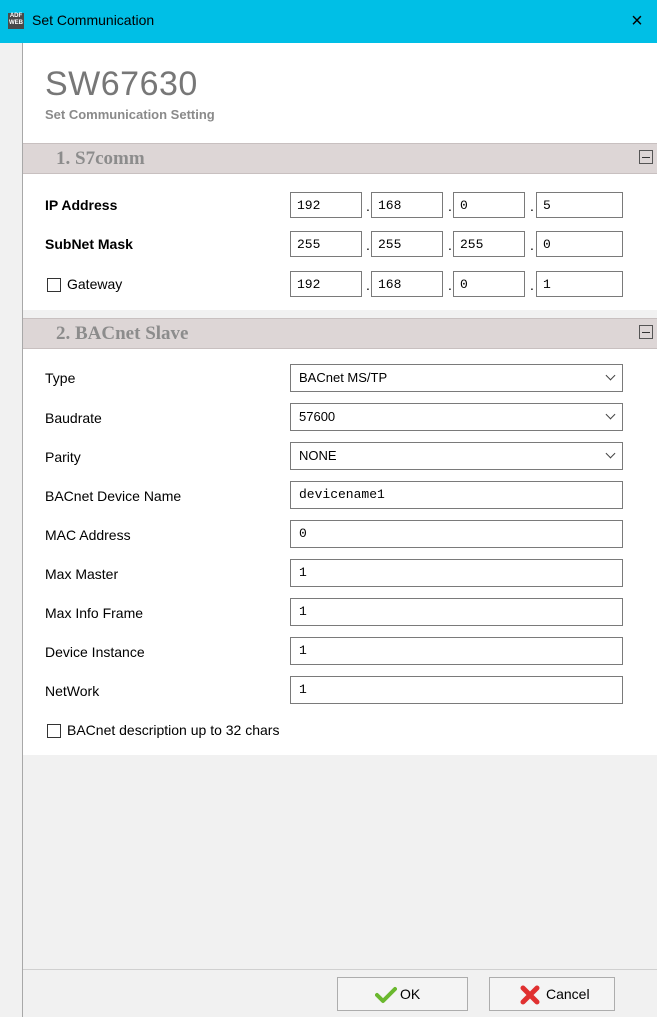  What do you see at coordinates (326, 284) in the screenshot?
I see `gateway-octet-1: 192` at bounding box center [326, 284].